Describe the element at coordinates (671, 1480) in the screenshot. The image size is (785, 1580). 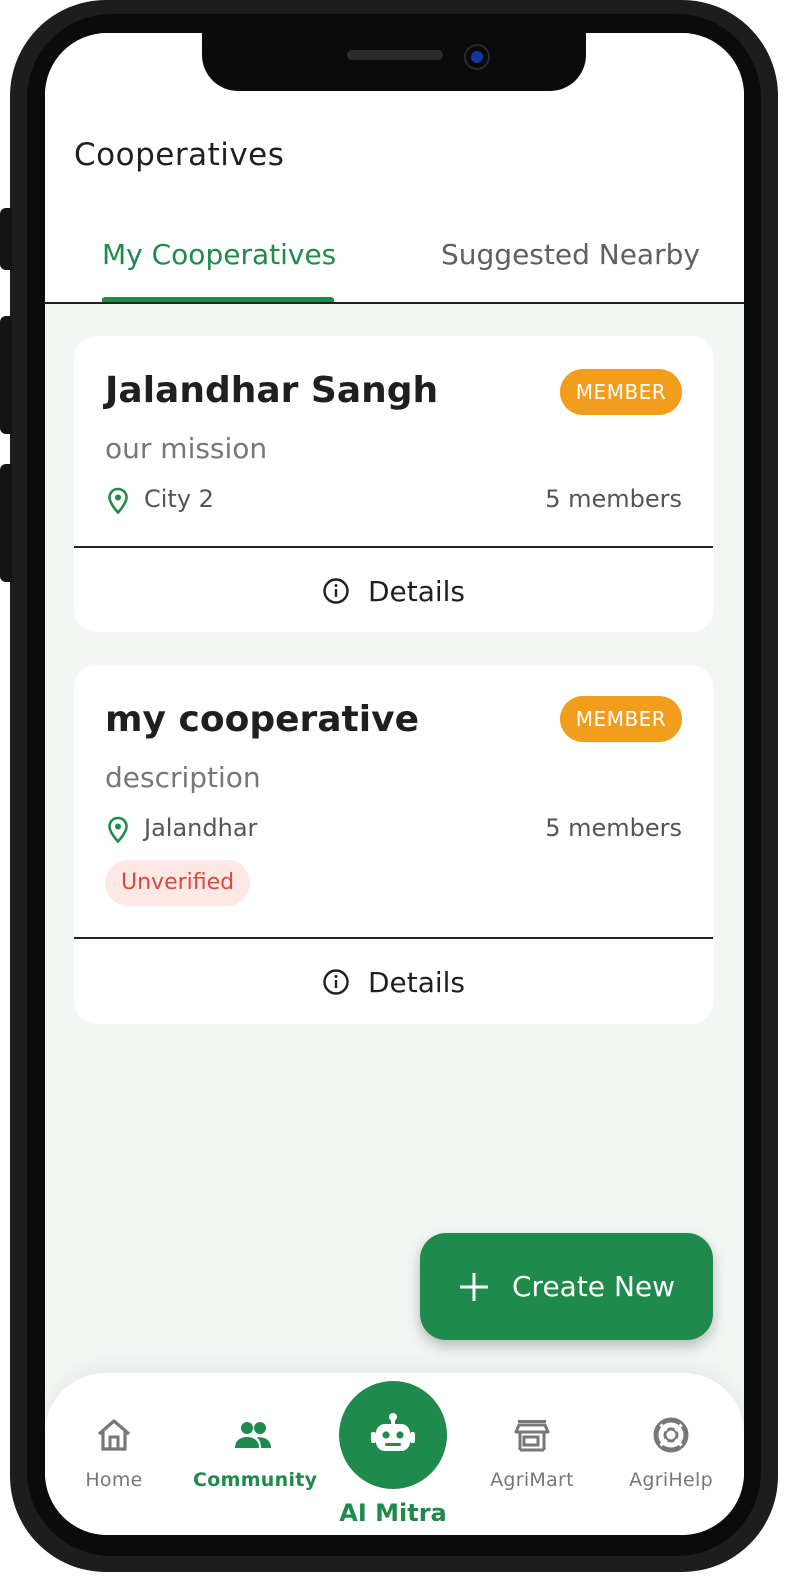
I see `nav-label-agrihelp: AgriHelp` at that location.